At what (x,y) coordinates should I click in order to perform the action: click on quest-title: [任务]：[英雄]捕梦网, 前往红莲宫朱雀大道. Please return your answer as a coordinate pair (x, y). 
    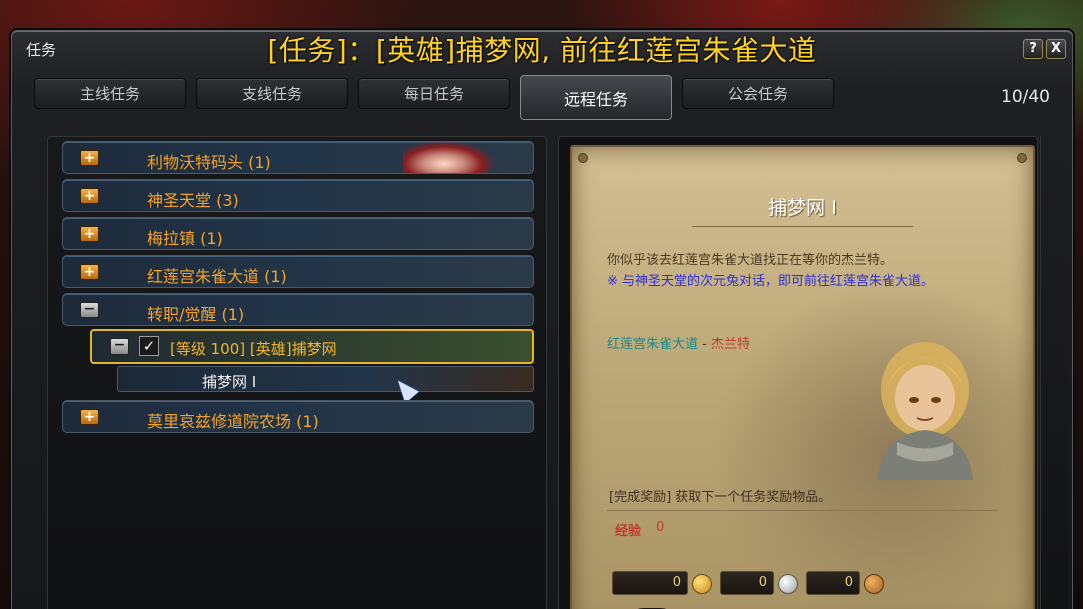
    Looking at the image, I should click on (542, 50).